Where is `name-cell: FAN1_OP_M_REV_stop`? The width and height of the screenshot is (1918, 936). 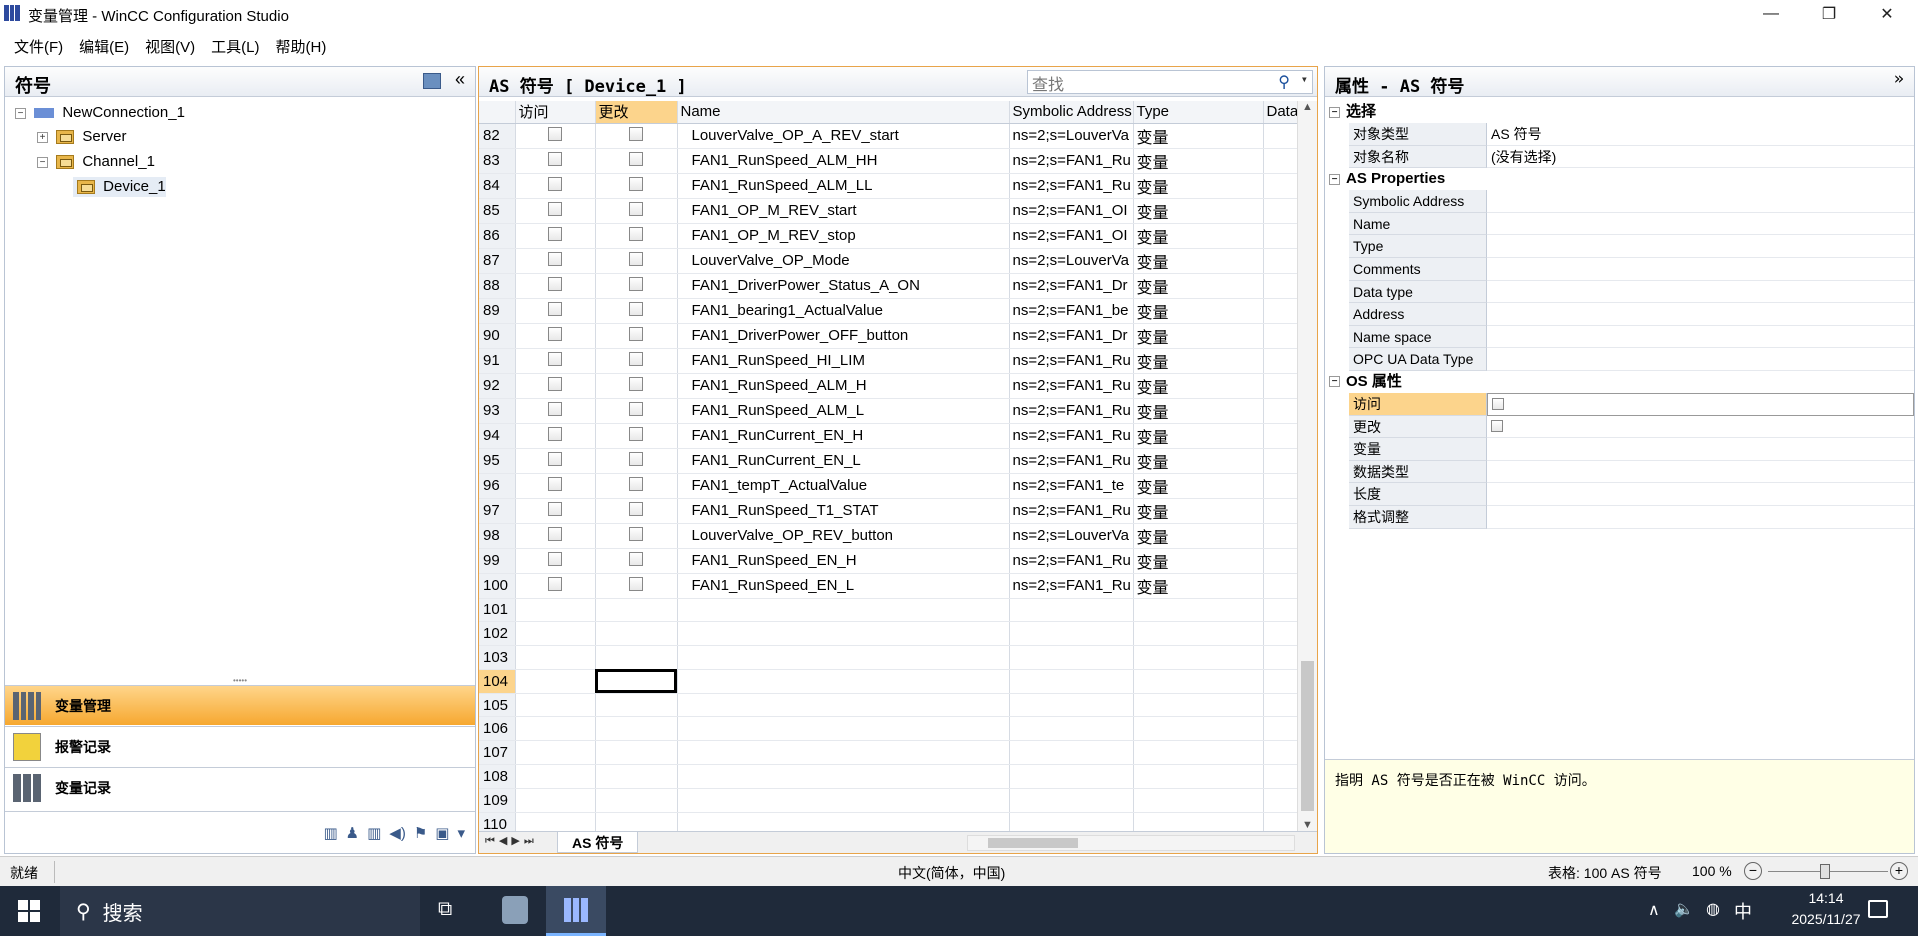 name-cell: FAN1_OP_M_REV_stop is located at coordinates (843, 236).